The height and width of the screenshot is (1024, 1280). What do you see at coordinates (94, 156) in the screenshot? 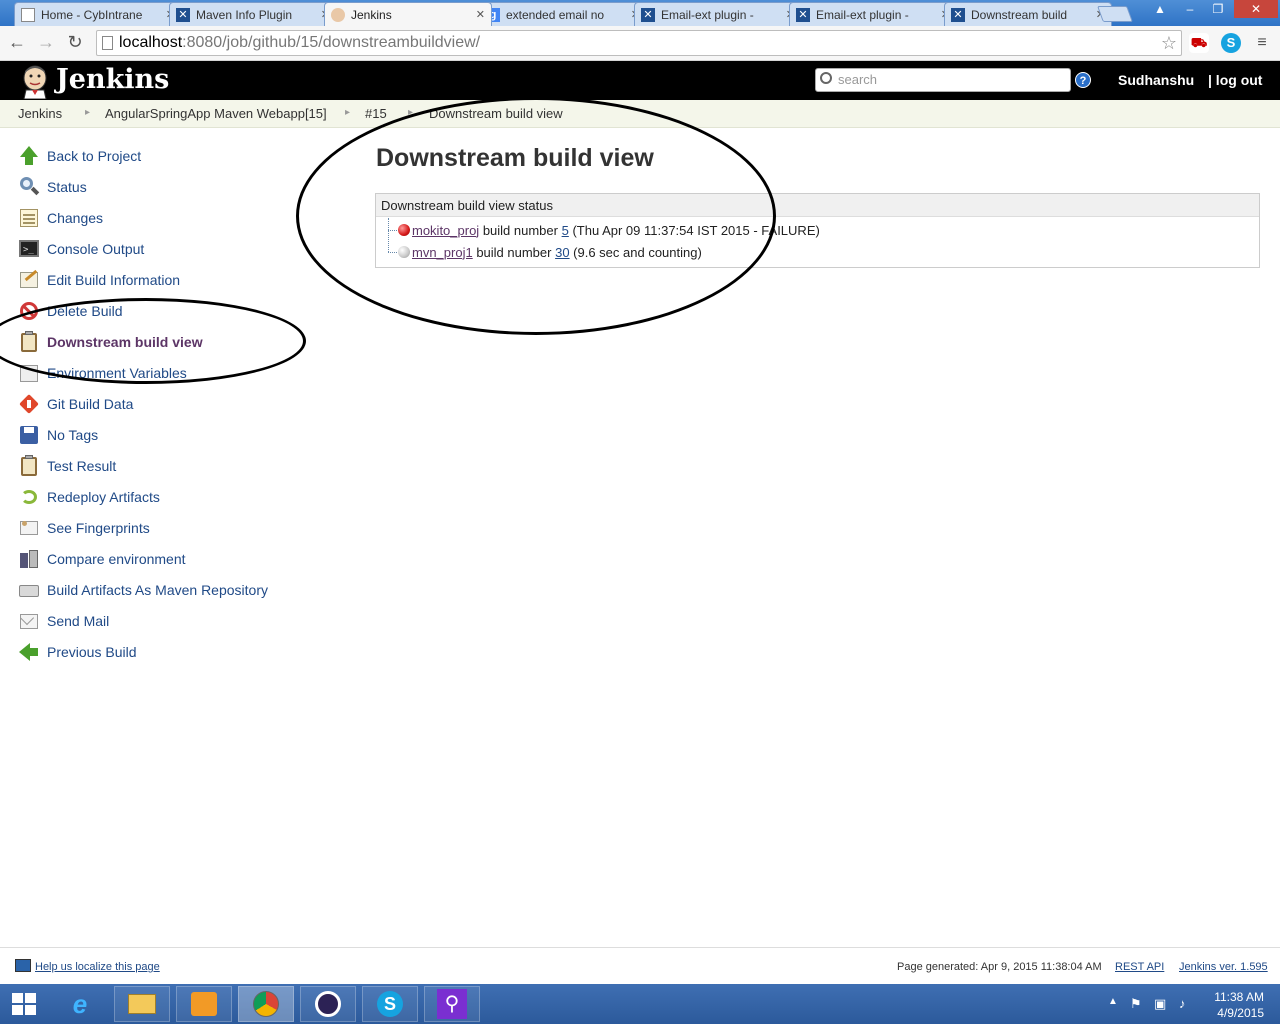
I see `sidebar-item-label: Back to Project` at bounding box center [94, 156].